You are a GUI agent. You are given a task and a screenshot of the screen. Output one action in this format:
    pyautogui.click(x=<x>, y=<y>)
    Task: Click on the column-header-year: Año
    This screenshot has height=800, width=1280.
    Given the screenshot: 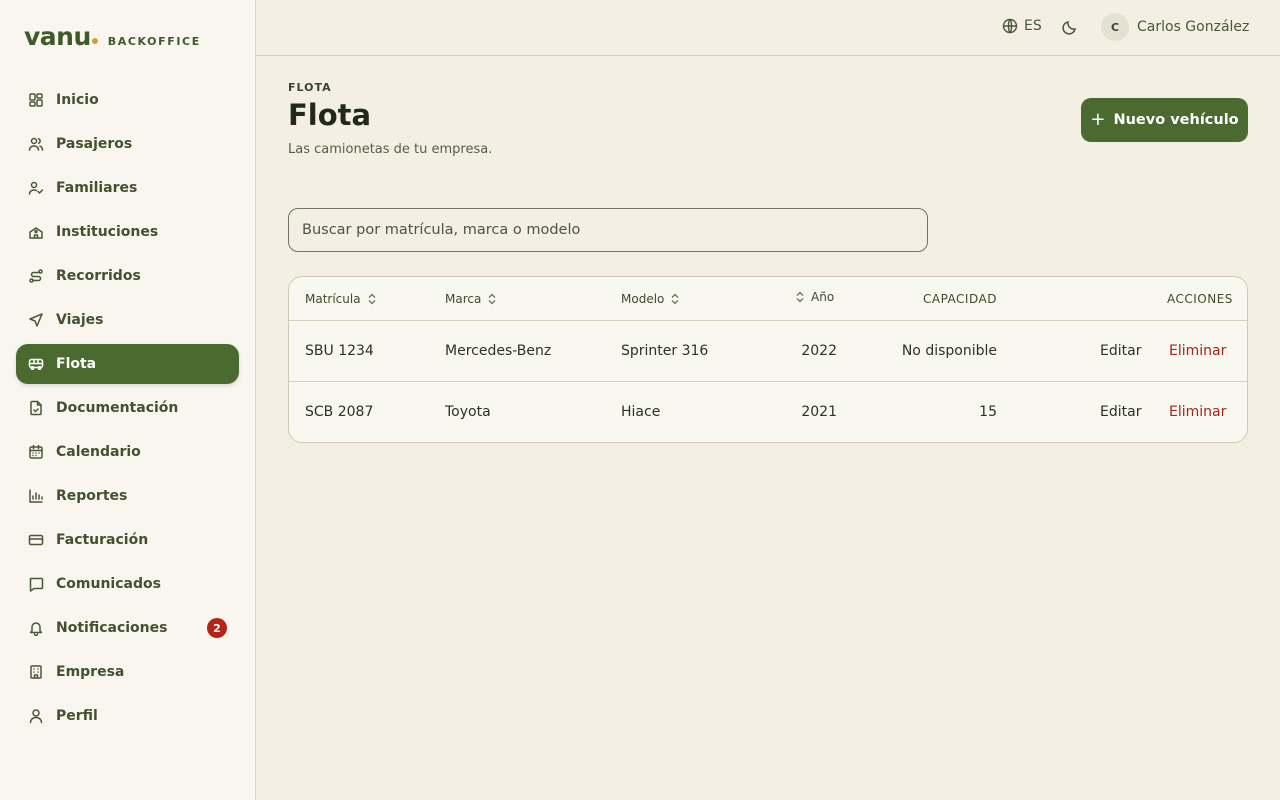 What is the action you would take?
    pyautogui.click(x=814, y=297)
    